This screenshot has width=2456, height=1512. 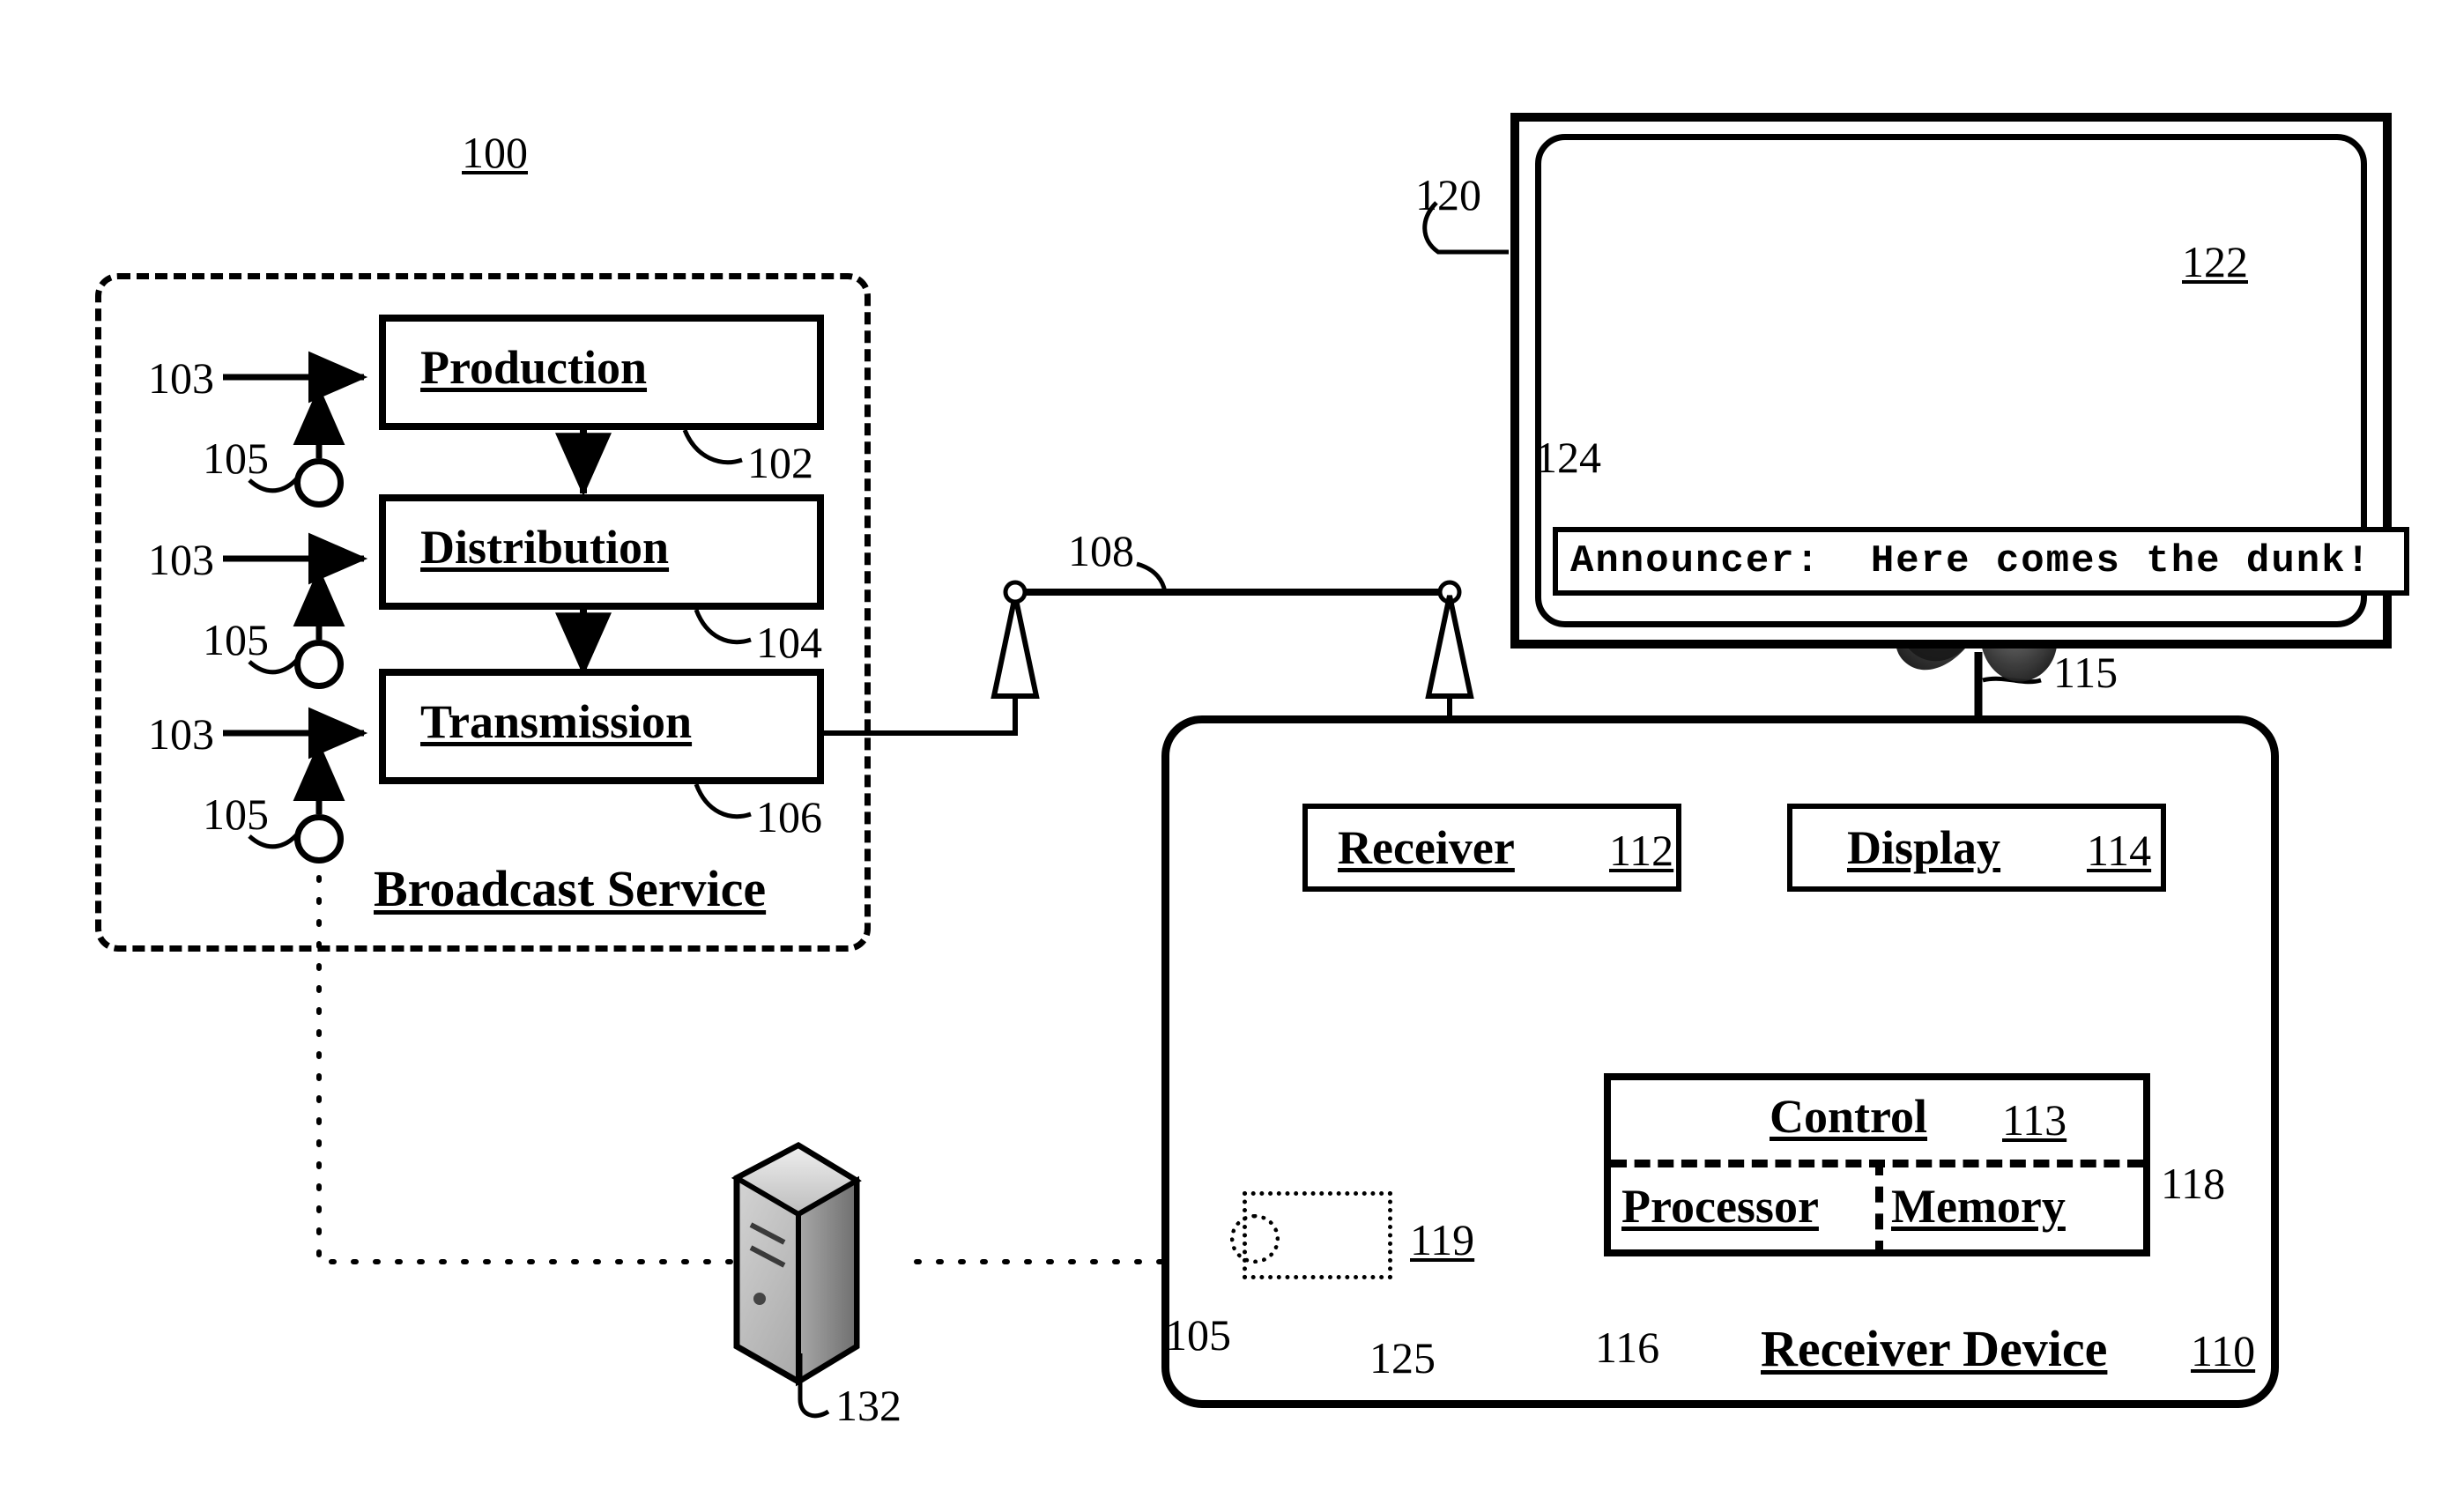 What do you see at coordinates (556, 721) in the screenshot?
I see `transmission-label: Transmission` at bounding box center [556, 721].